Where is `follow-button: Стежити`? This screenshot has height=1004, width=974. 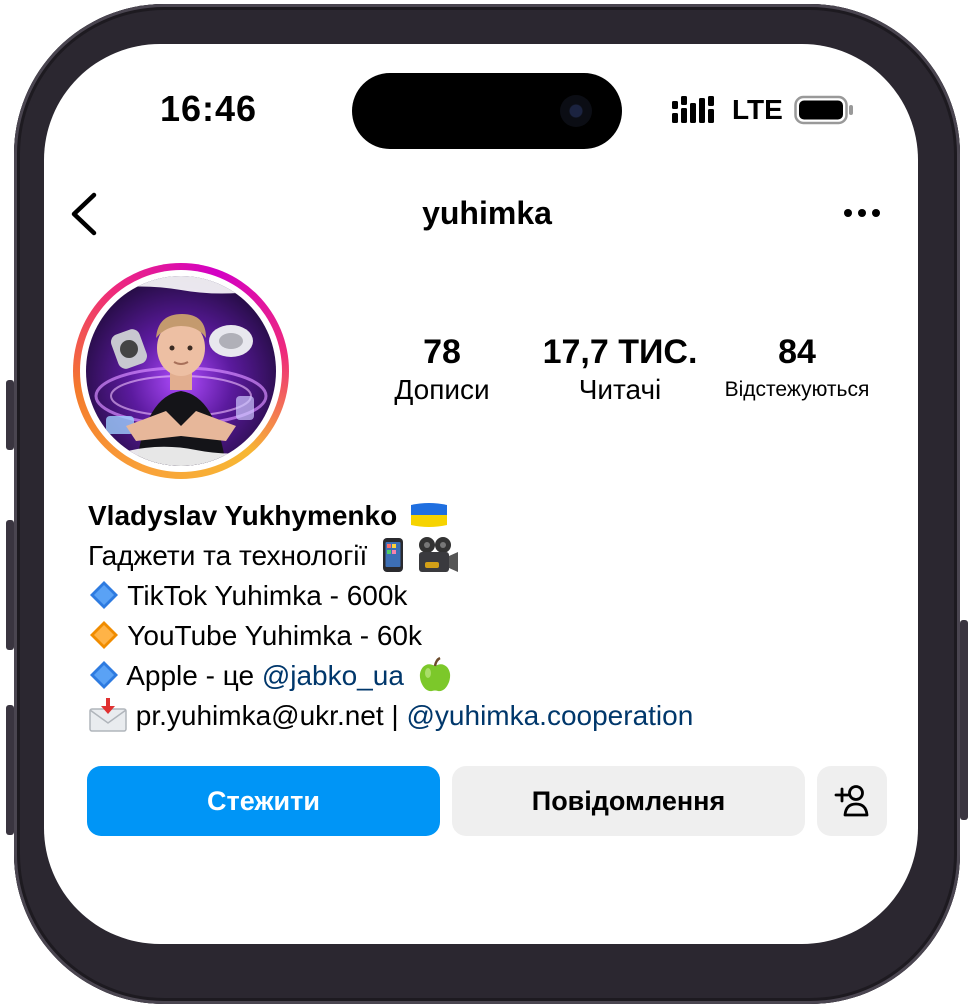
follow-button: Стежити is located at coordinates (263, 801).